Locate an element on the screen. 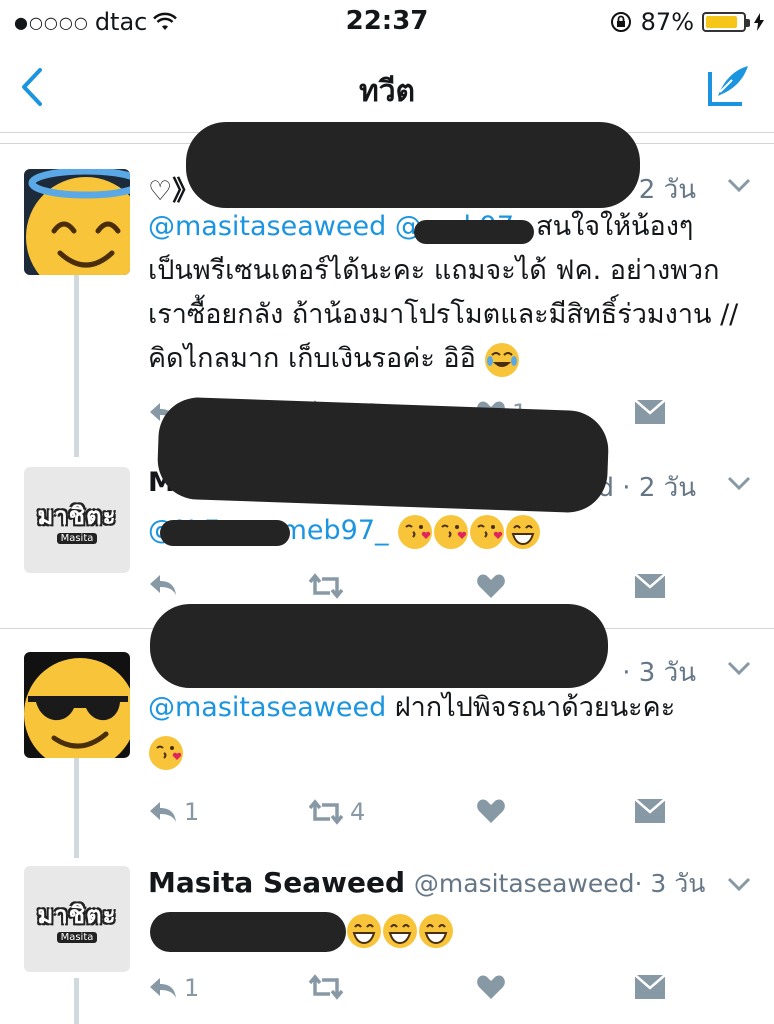 This screenshot has height=1024, width=774. navigation-bar: ทวีต is located at coordinates (387, 87).